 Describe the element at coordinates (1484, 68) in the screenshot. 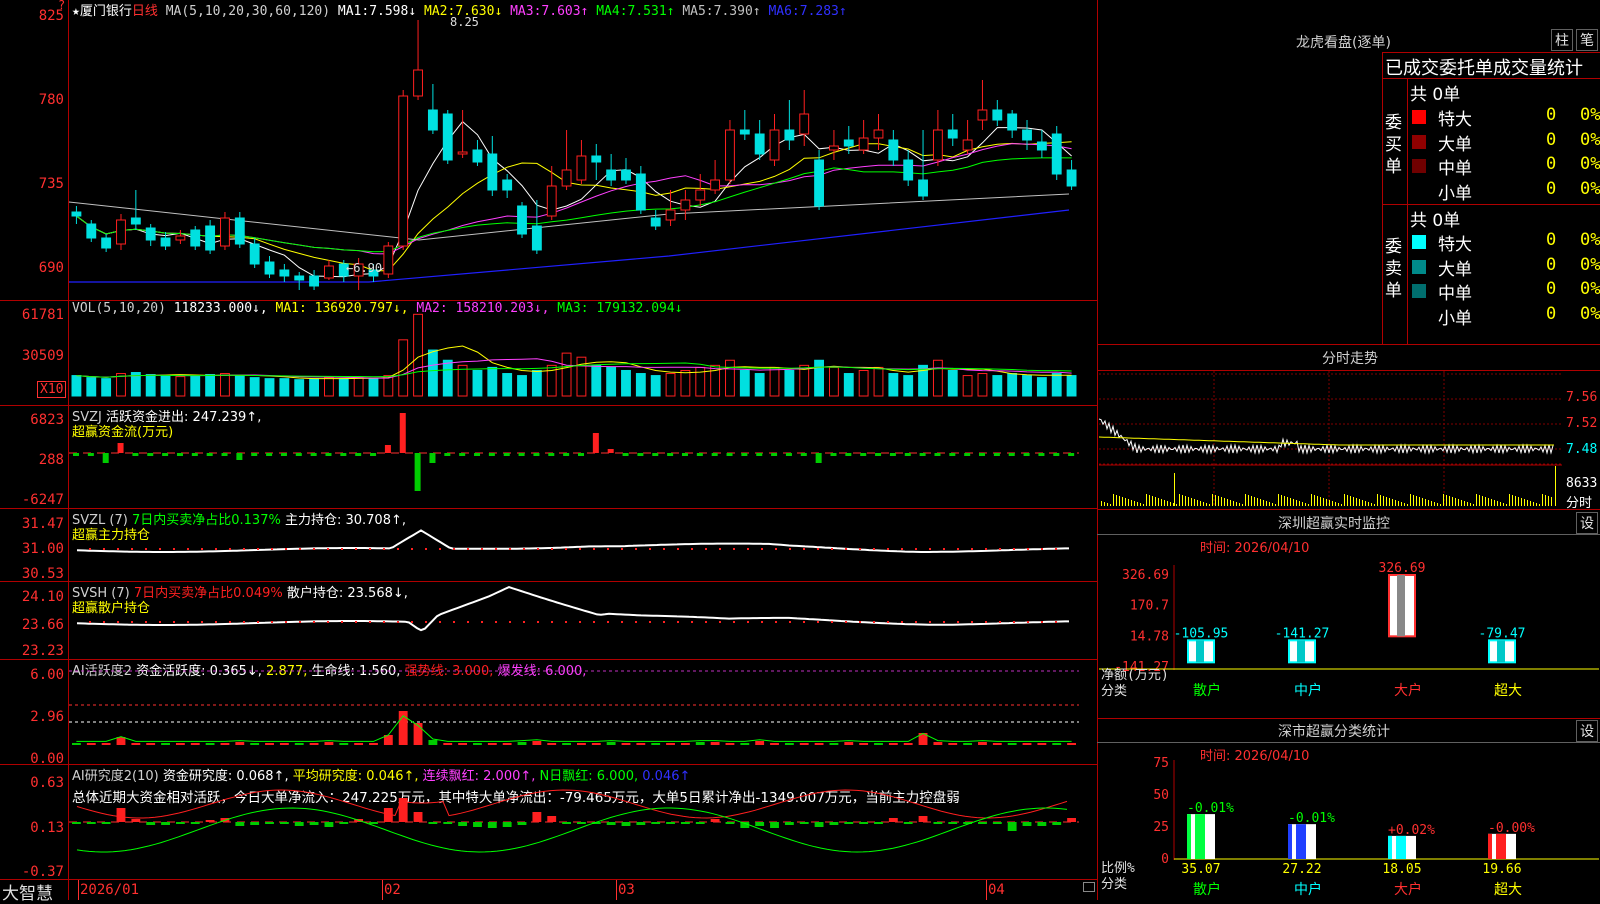

I see `dragon-header: 已成交委托单成交量统计` at that location.